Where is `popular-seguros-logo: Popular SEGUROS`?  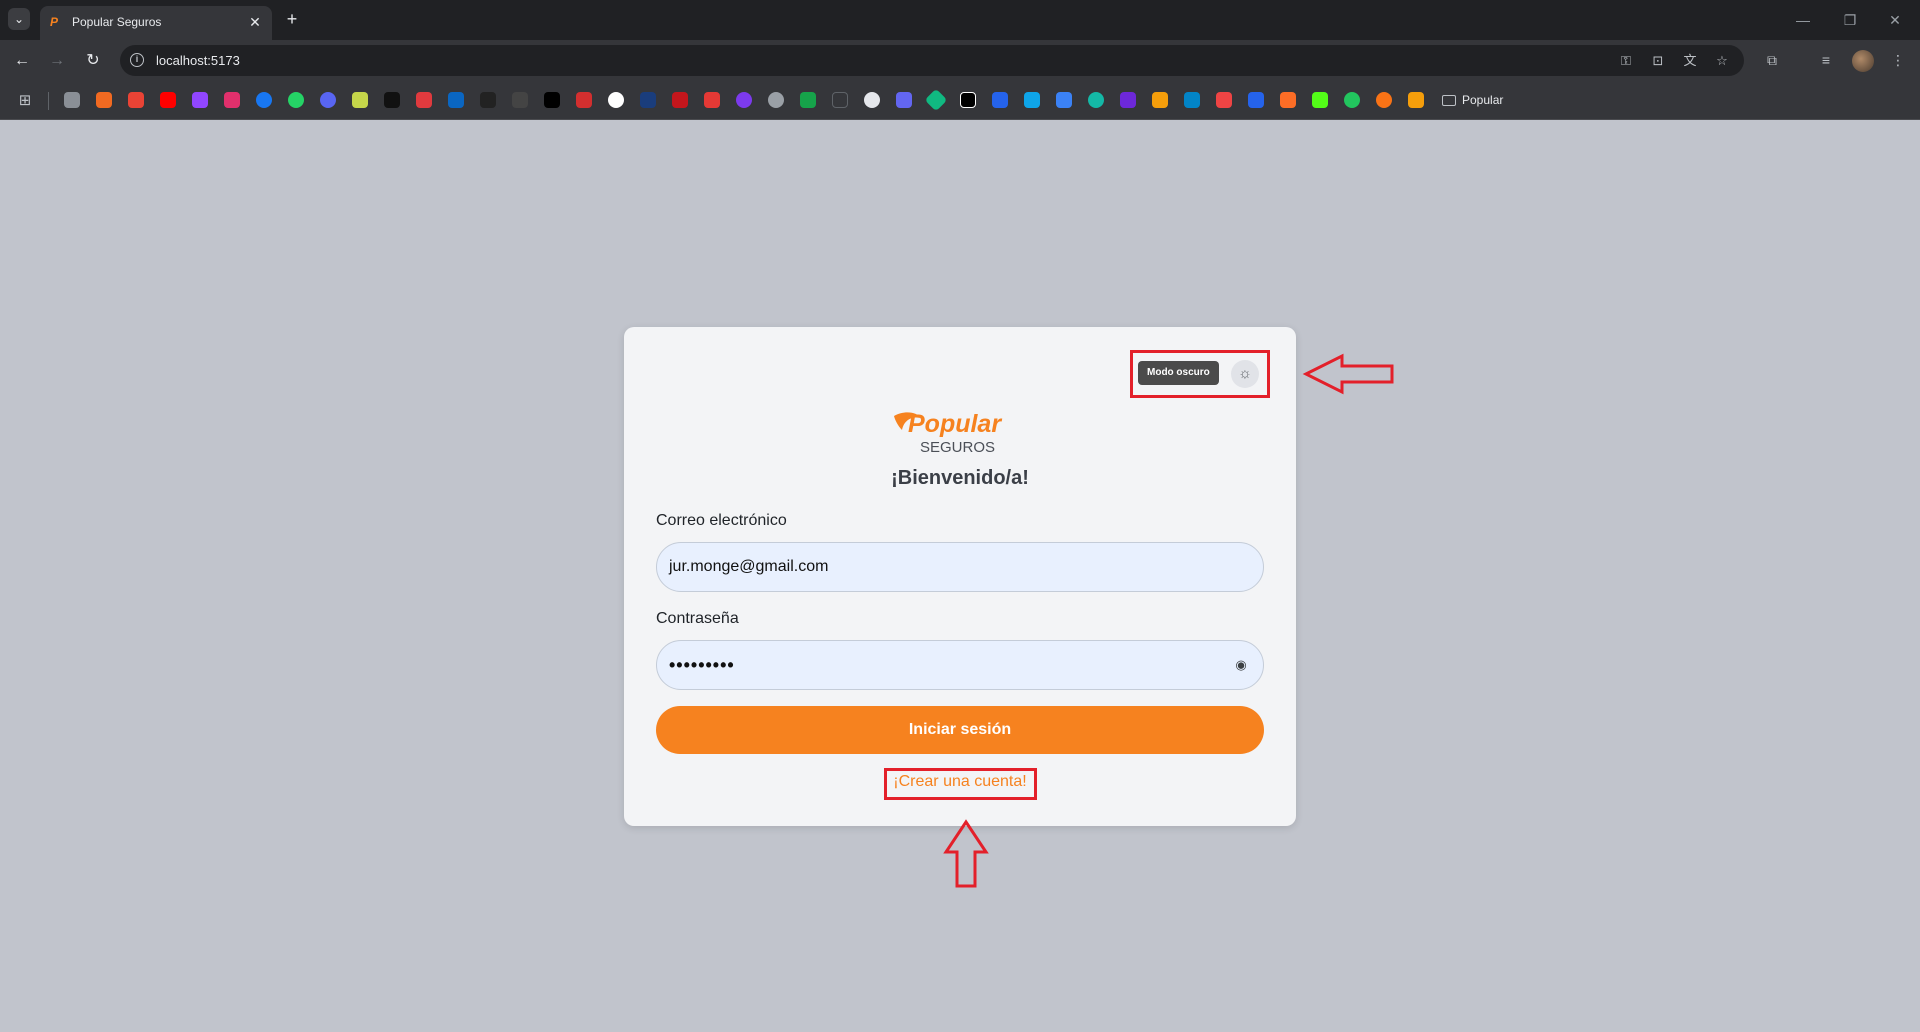
popular-seguros-logo: Popular SEGUROS is located at coordinates (948, 433).